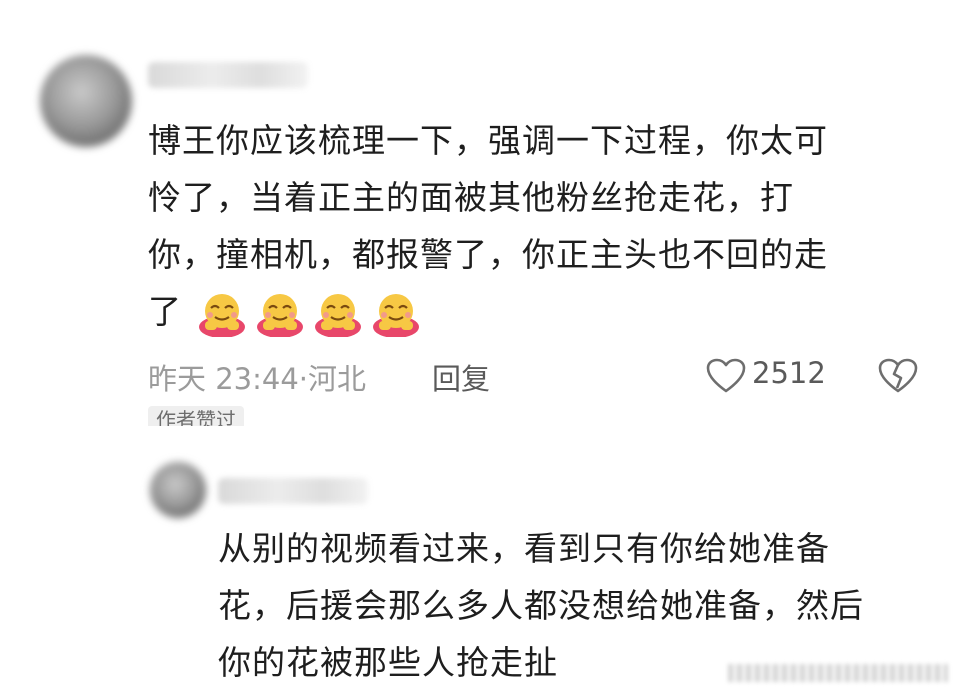 The width and height of the screenshot is (960, 695). I want to click on reply-username, so click(293, 491).